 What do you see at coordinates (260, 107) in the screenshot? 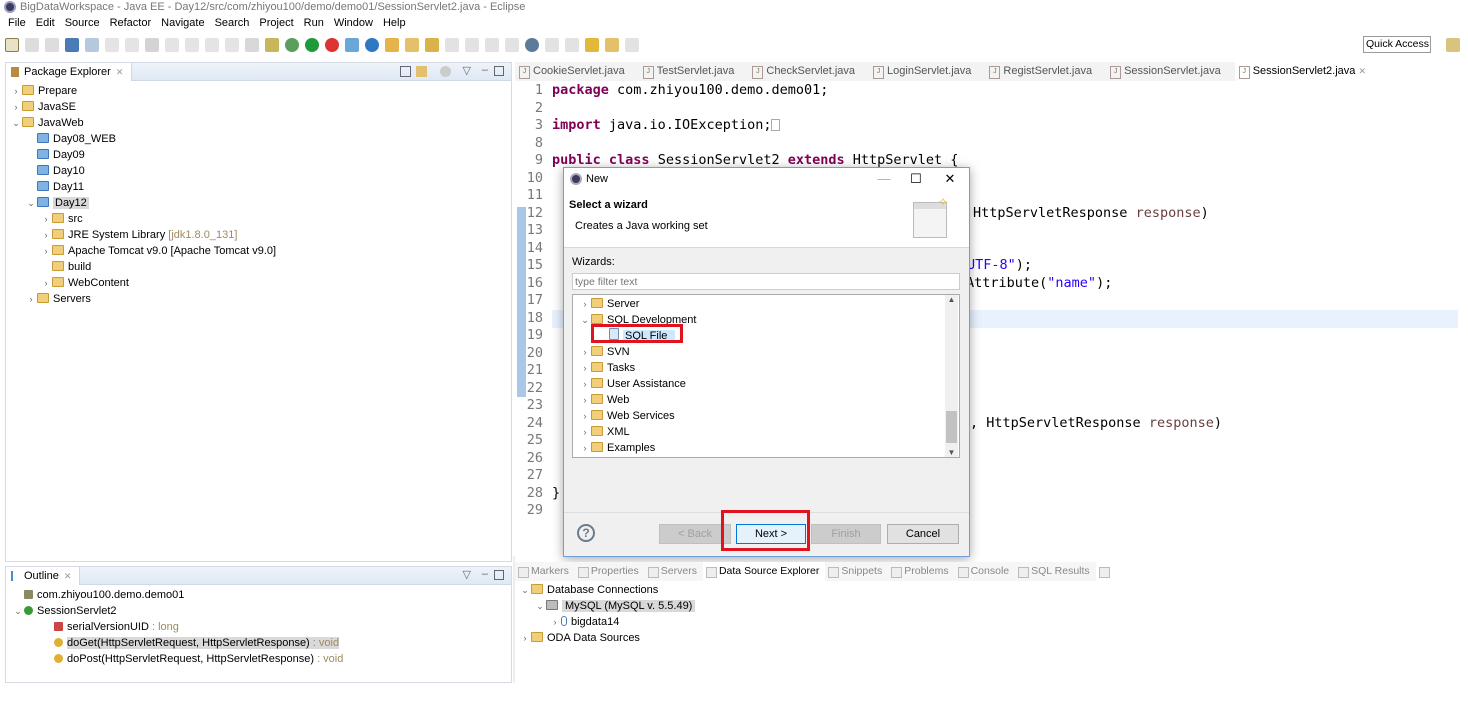
I see `tree-item: › JavaSE` at bounding box center [260, 107].